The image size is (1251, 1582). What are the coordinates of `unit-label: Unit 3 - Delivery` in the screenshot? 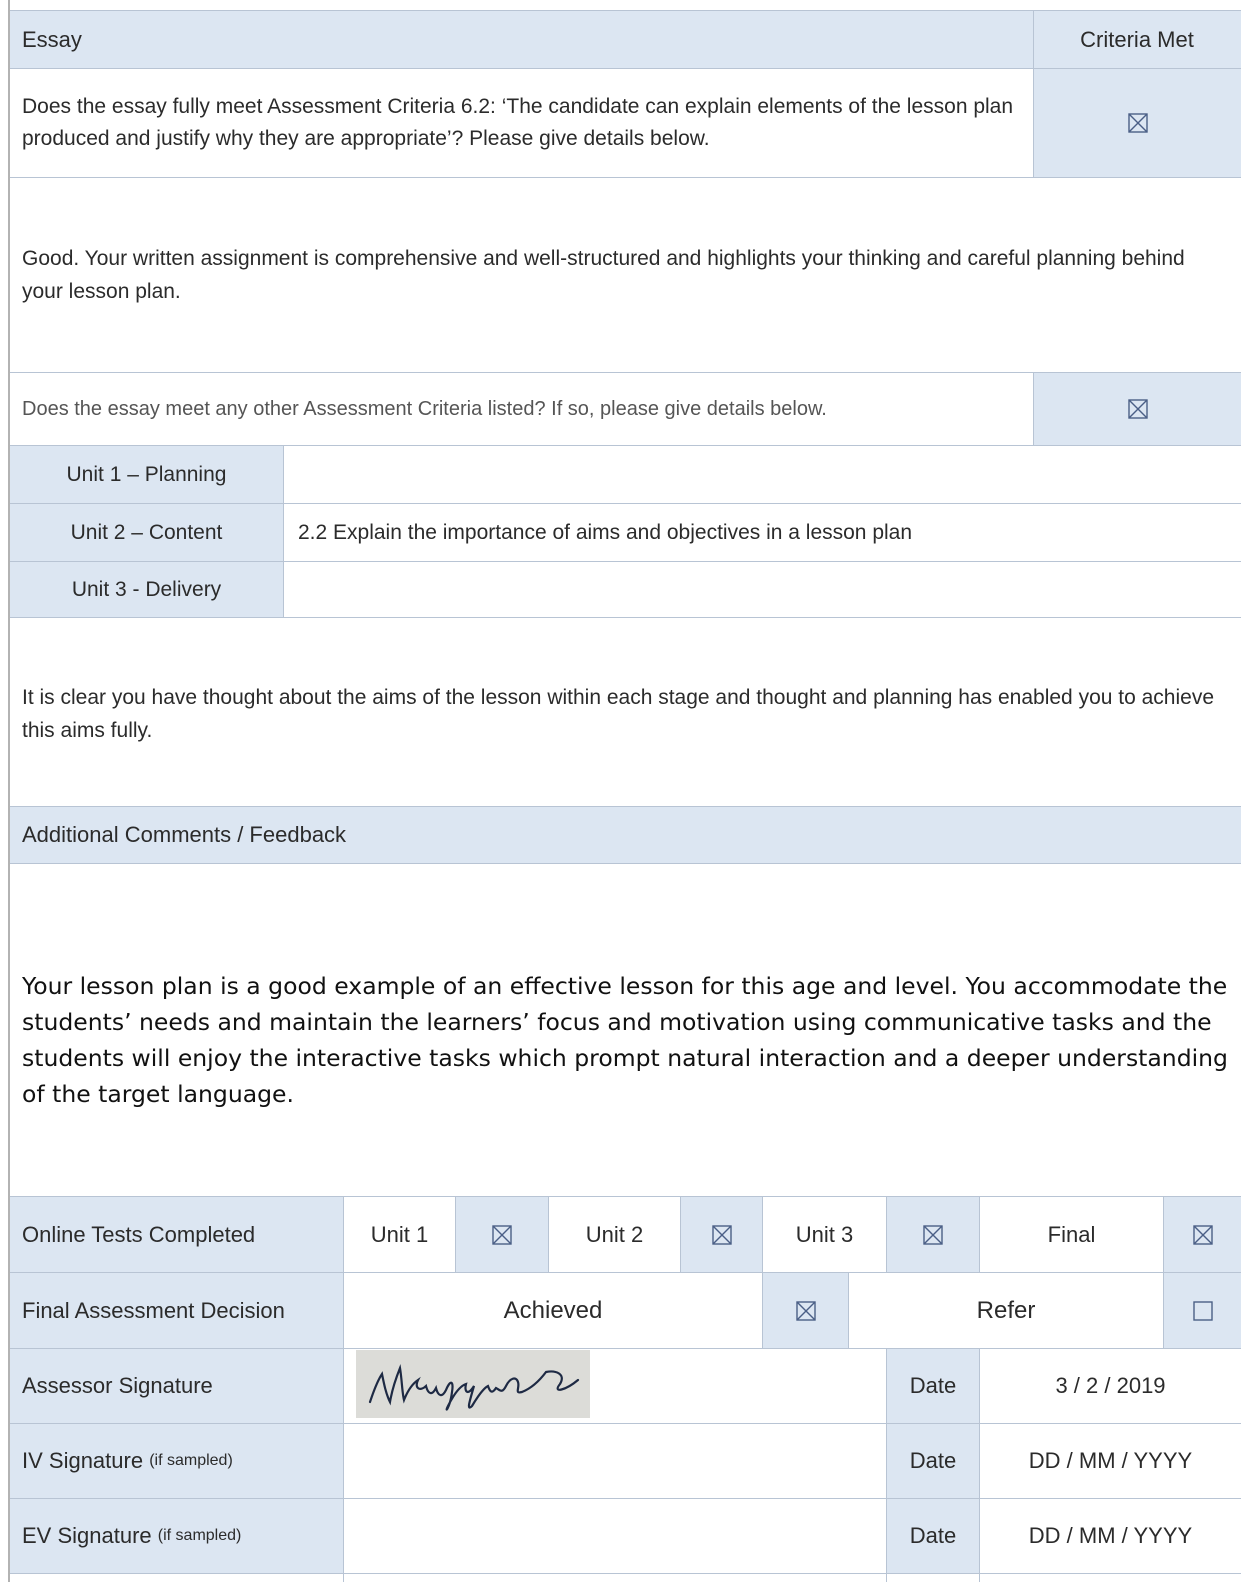 It's located at (146, 589).